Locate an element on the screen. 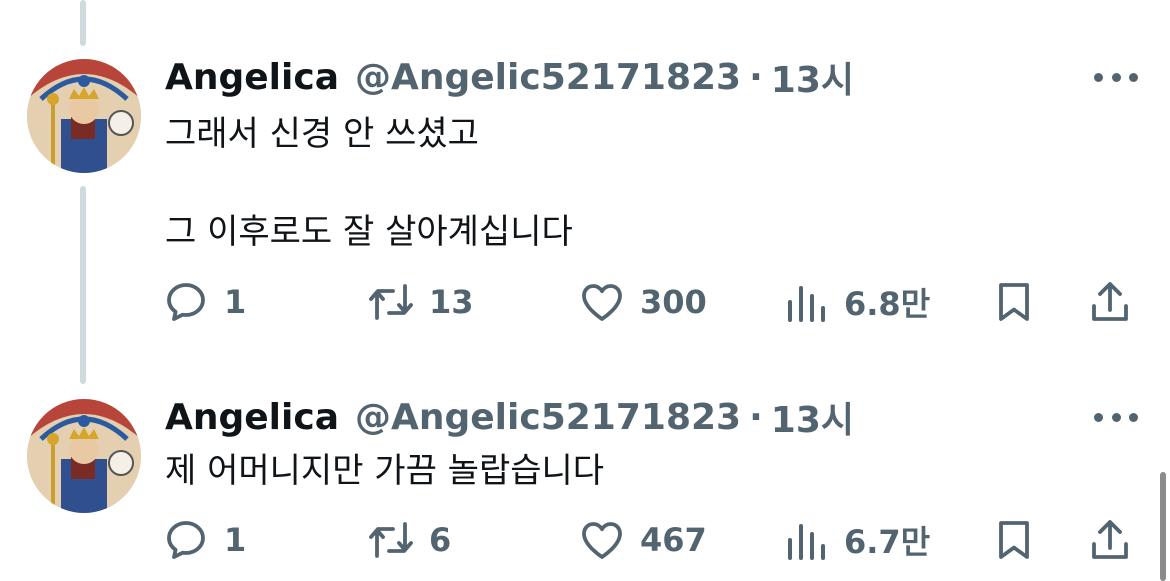 The image size is (1170, 581). retweet-count: 6 is located at coordinates (440, 540).